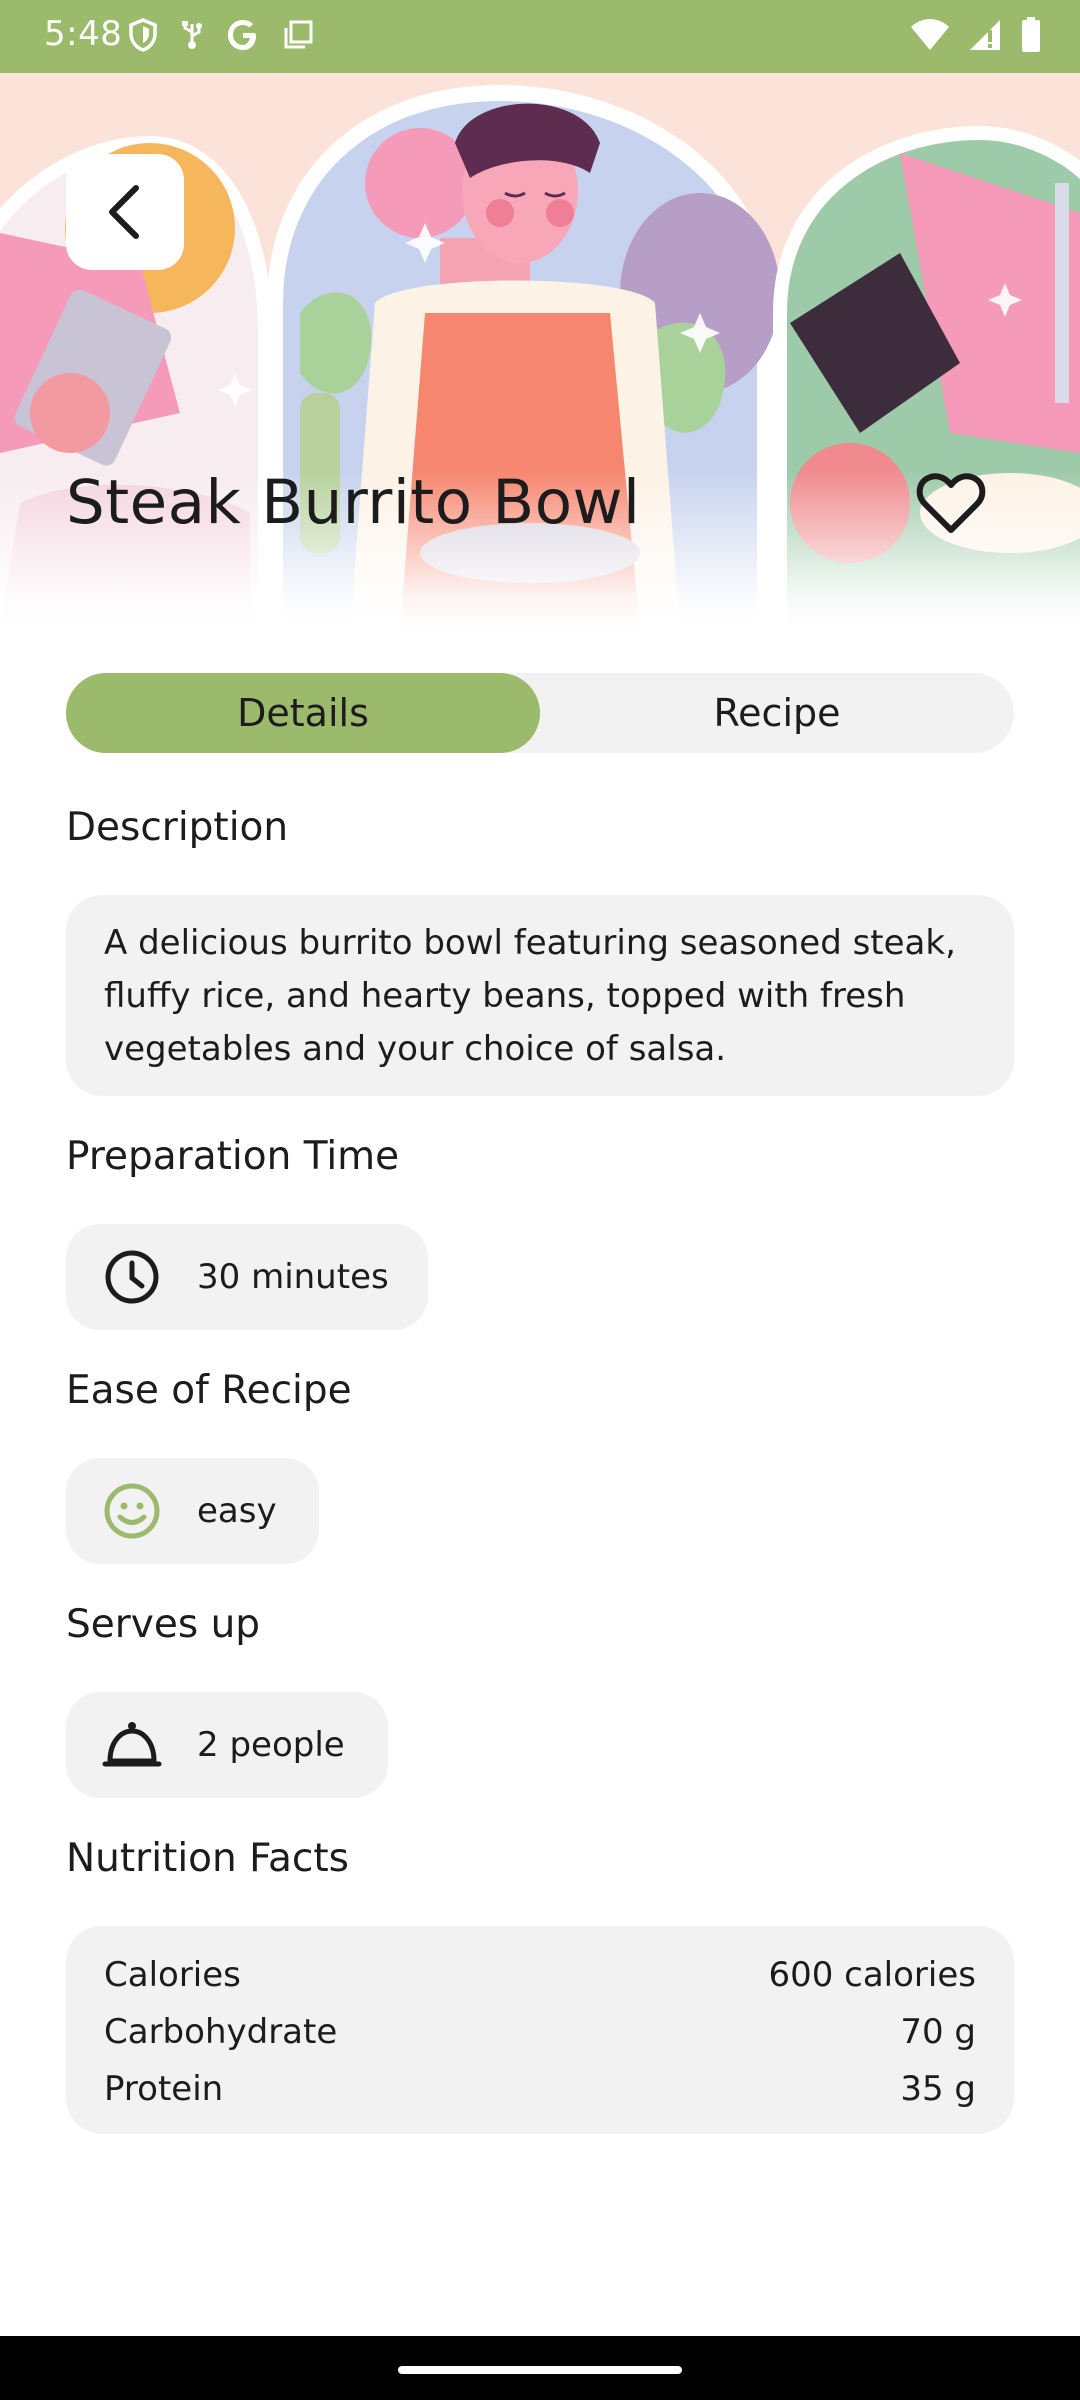 The height and width of the screenshot is (2400, 1080). Describe the element at coordinates (164, 2088) in the screenshot. I see `nutrition-label: Protein` at that location.